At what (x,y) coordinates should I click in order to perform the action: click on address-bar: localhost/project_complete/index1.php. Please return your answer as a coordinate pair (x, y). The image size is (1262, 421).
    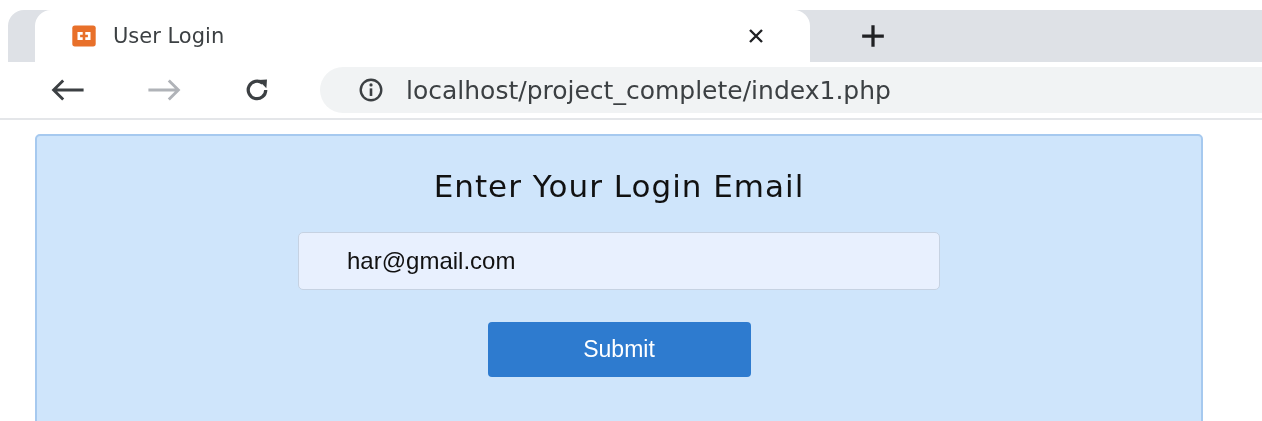
    Looking at the image, I should click on (791, 90).